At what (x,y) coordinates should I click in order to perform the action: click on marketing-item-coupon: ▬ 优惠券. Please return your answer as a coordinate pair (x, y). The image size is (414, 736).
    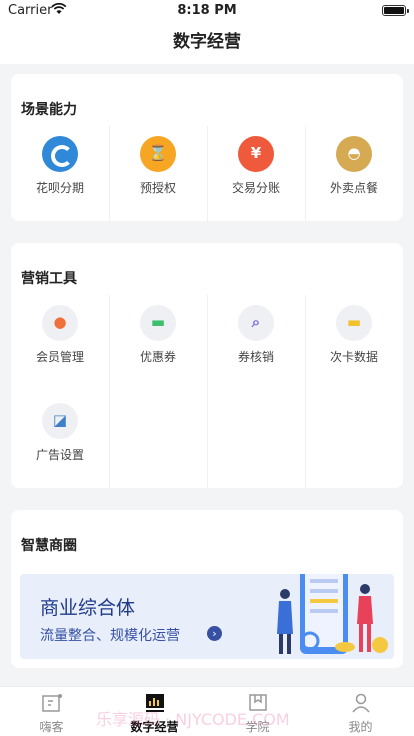
    Looking at the image, I should click on (158, 344).